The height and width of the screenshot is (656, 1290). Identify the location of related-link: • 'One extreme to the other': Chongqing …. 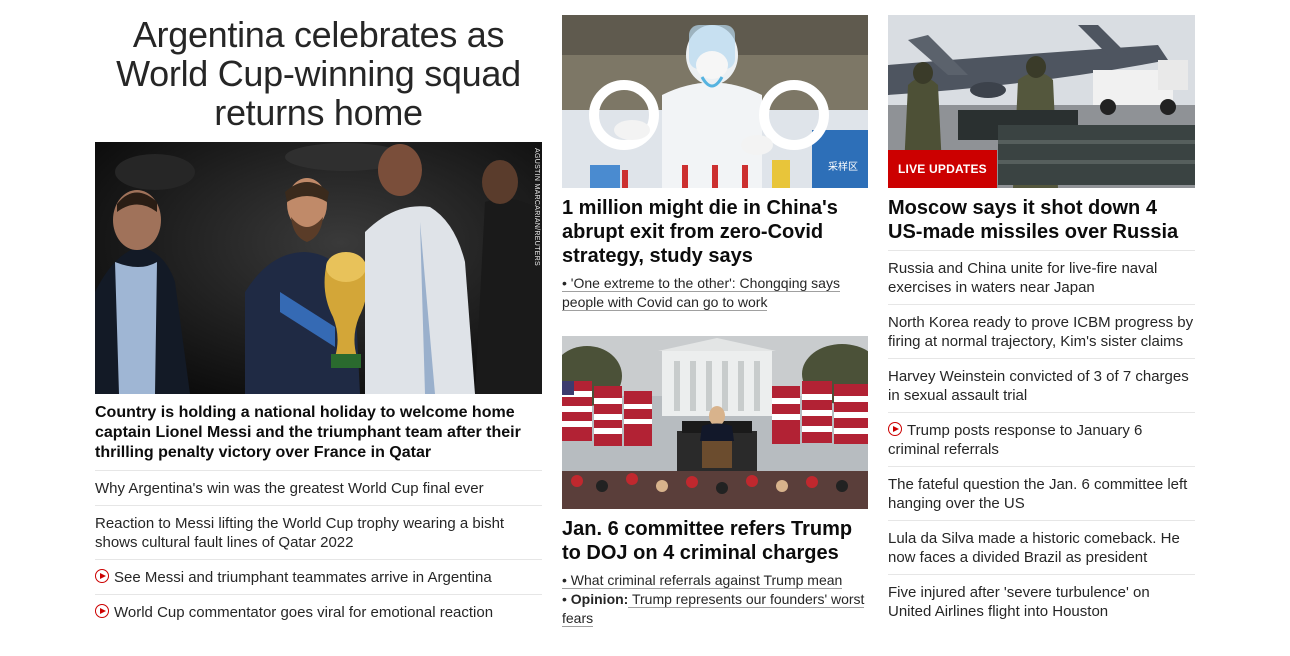
(701, 293).